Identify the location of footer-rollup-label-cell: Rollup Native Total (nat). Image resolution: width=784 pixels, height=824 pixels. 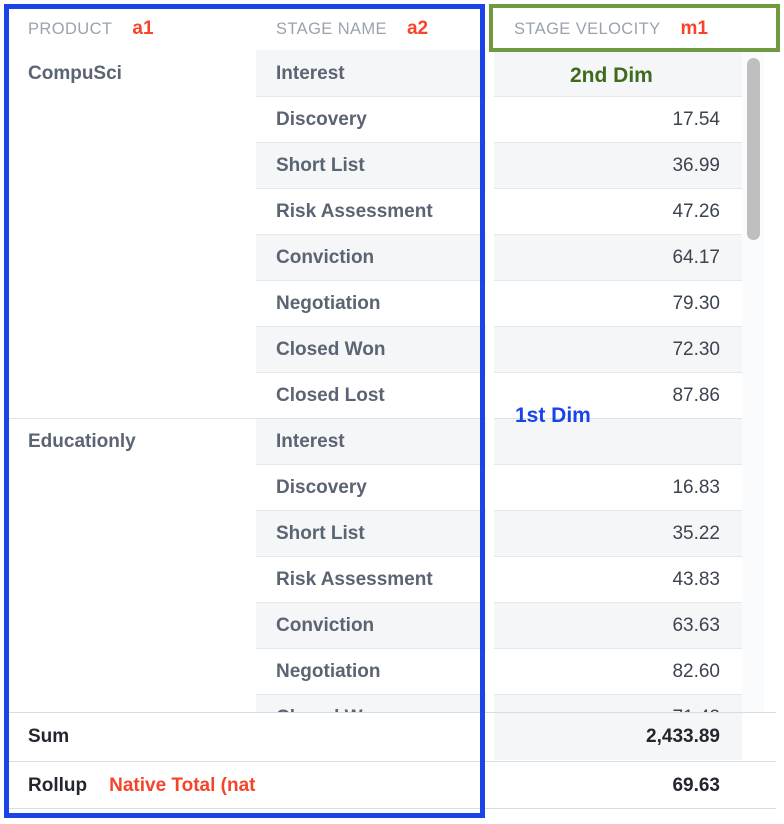
(135, 785).